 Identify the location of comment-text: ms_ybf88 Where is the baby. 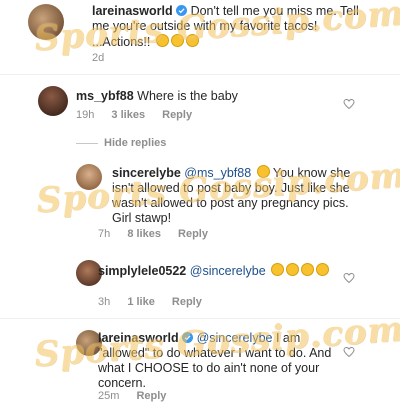
(206, 96).